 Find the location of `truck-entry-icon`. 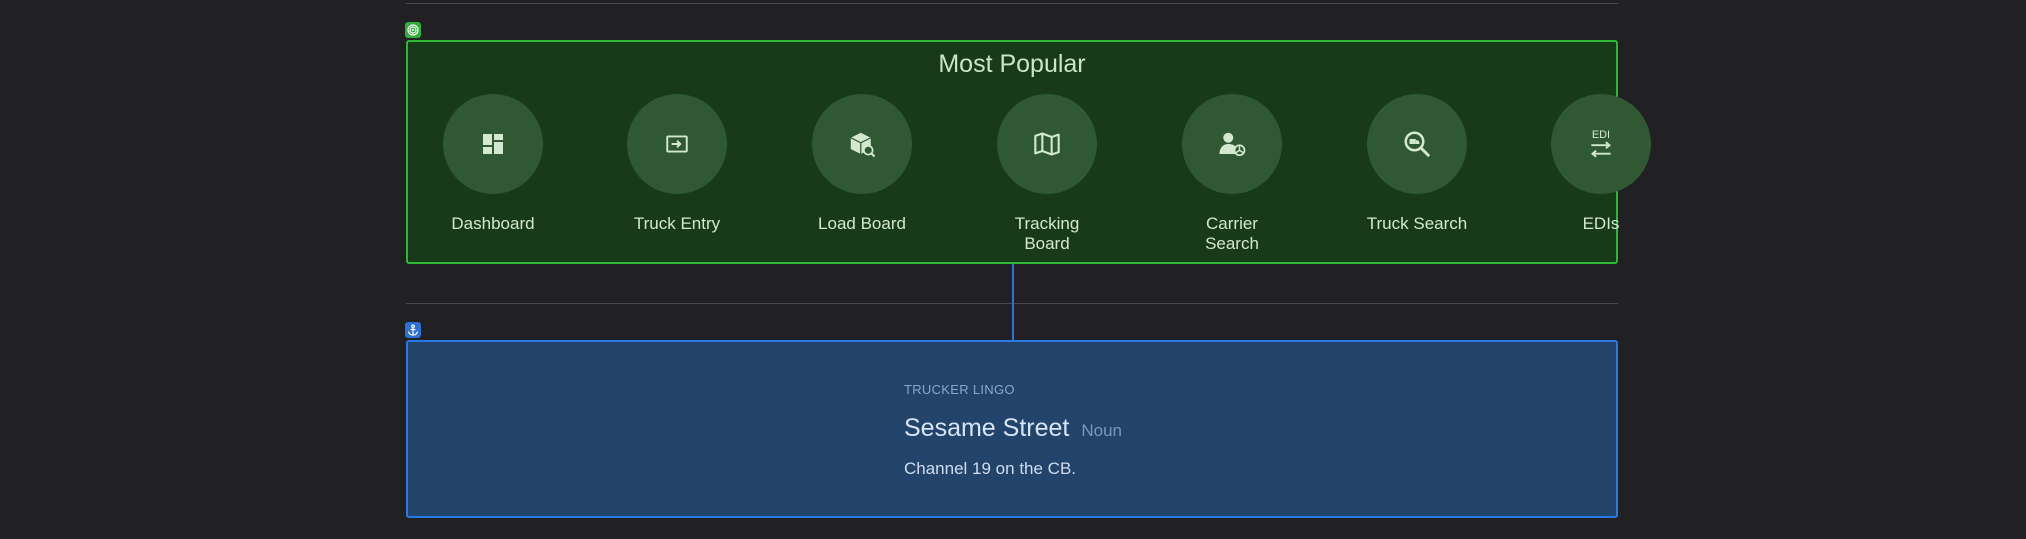

truck-entry-icon is located at coordinates (677, 144).